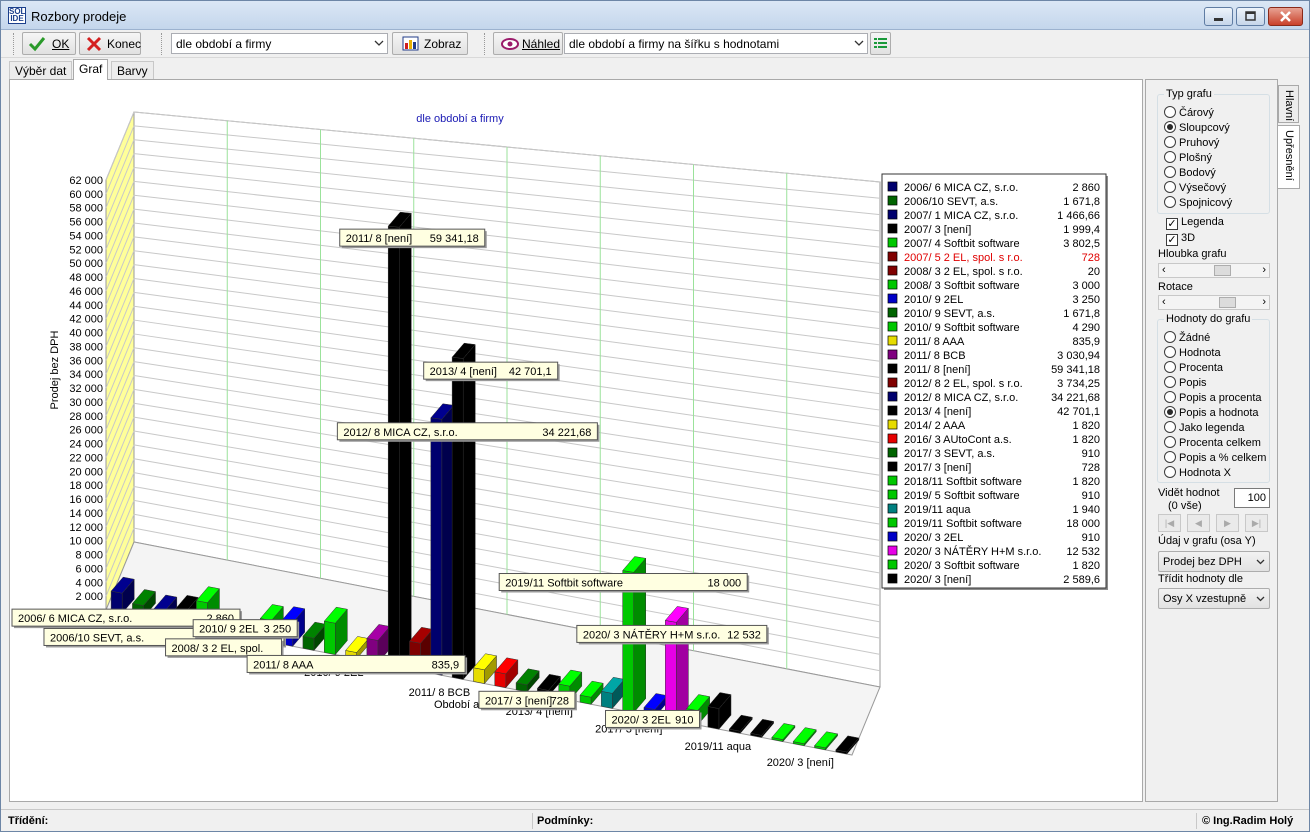 Image resolution: width=1310 pixels, height=832 pixels. What do you see at coordinates (1180, 239) in the screenshot?
I see `3d-checkbox: ✓ 3D` at bounding box center [1180, 239].